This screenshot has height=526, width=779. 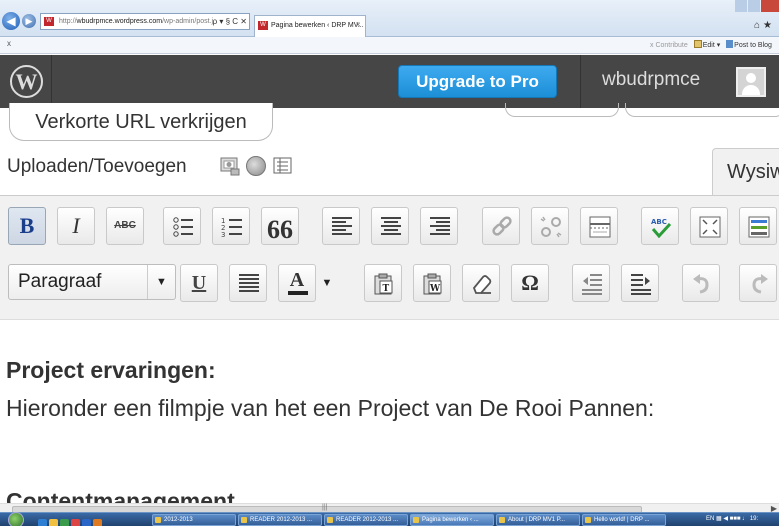 What do you see at coordinates (194, 520) in the screenshot?
I see `taskbar-item: 2012-2013` at bounding box center [194, 520].